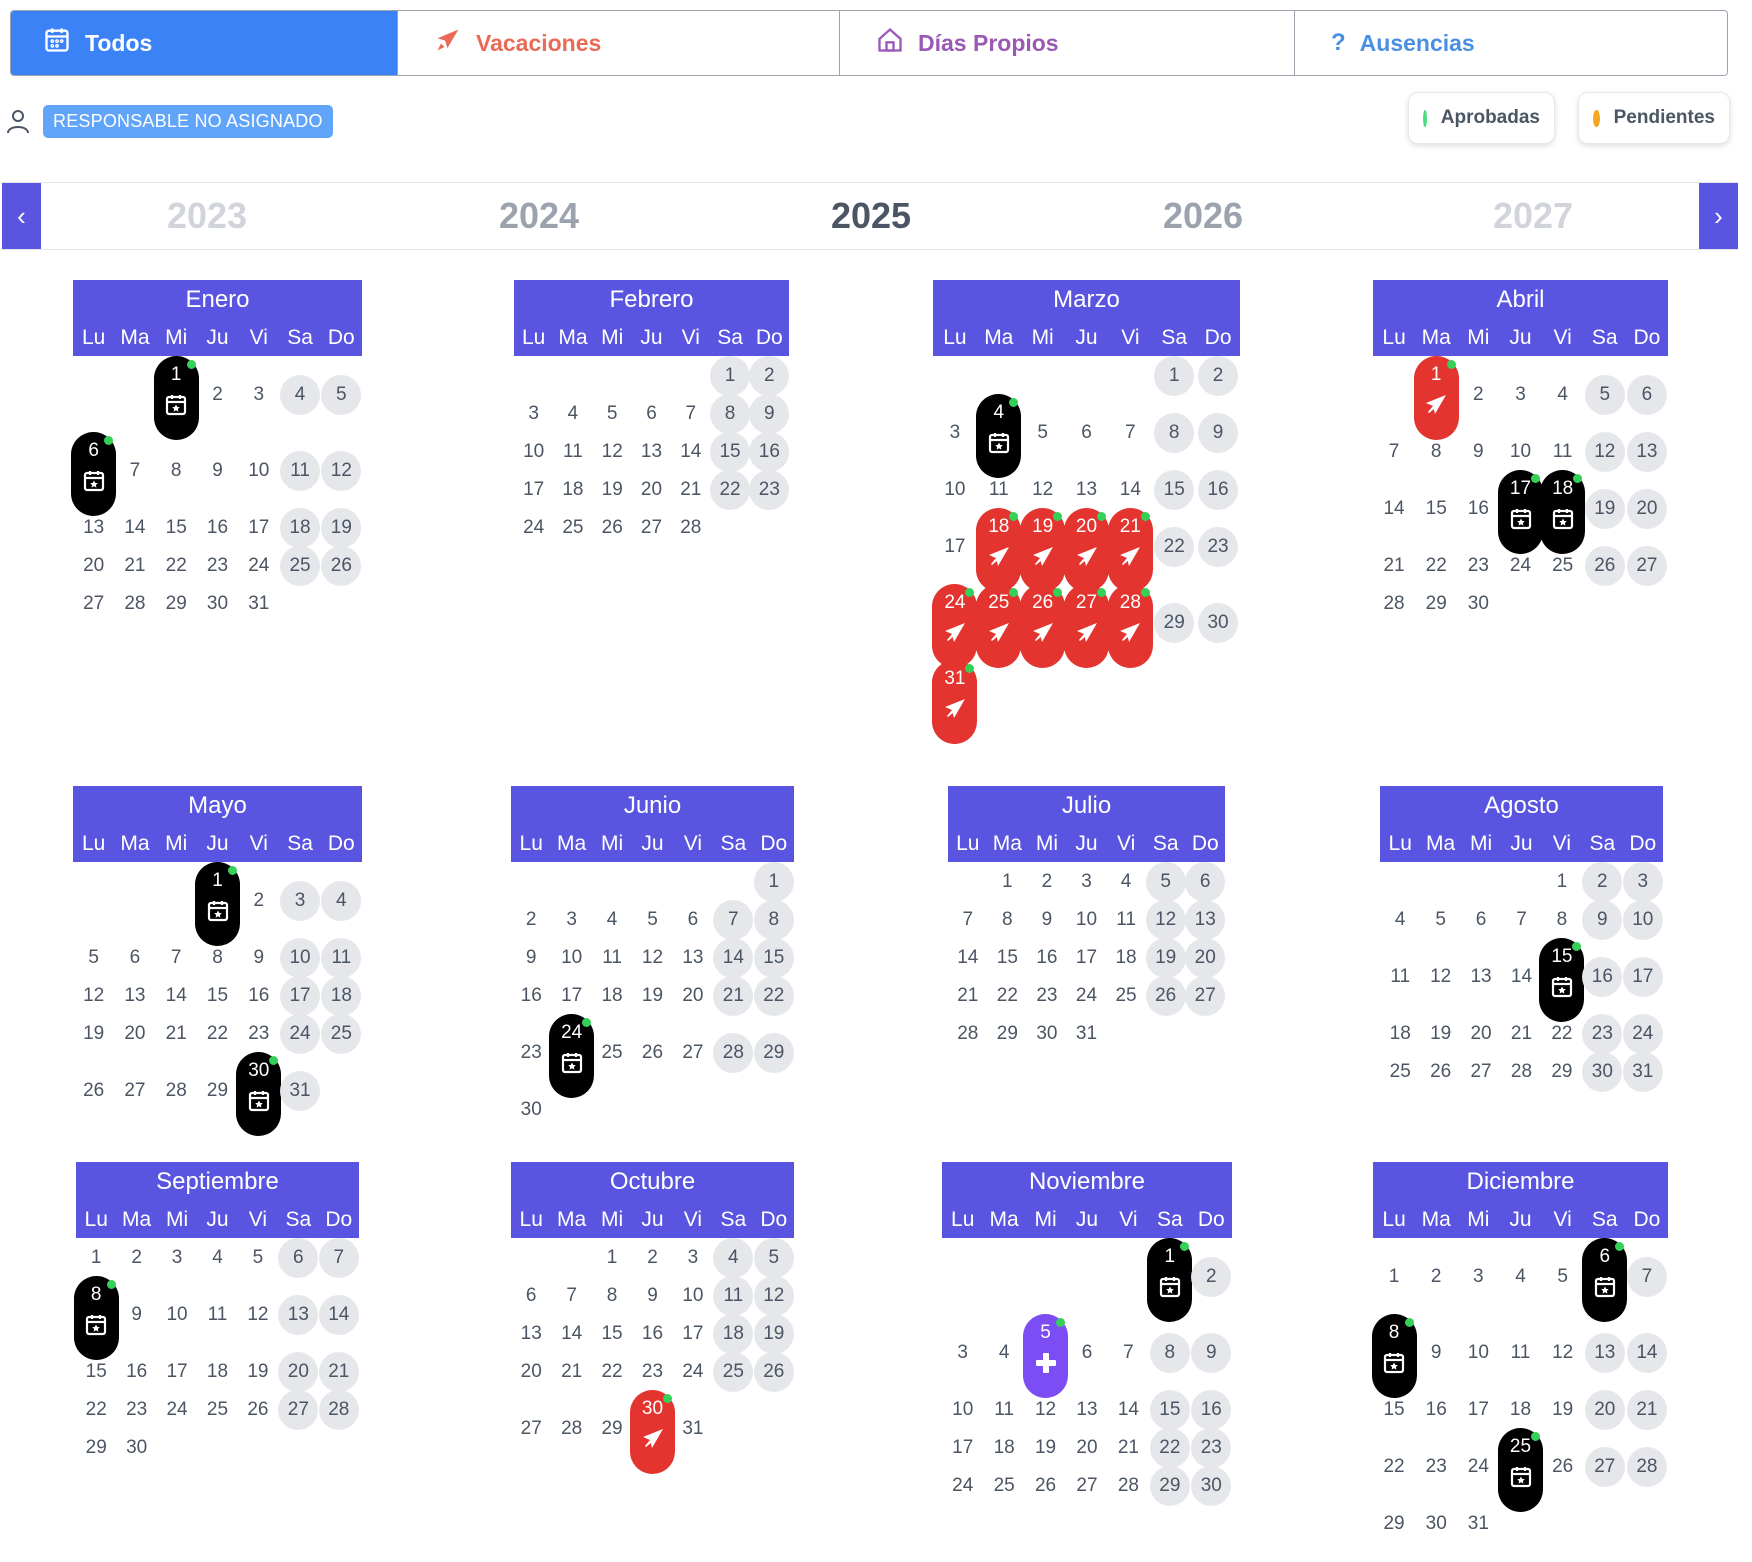  I want to click on day-cell: 9, so click(1602, 920).